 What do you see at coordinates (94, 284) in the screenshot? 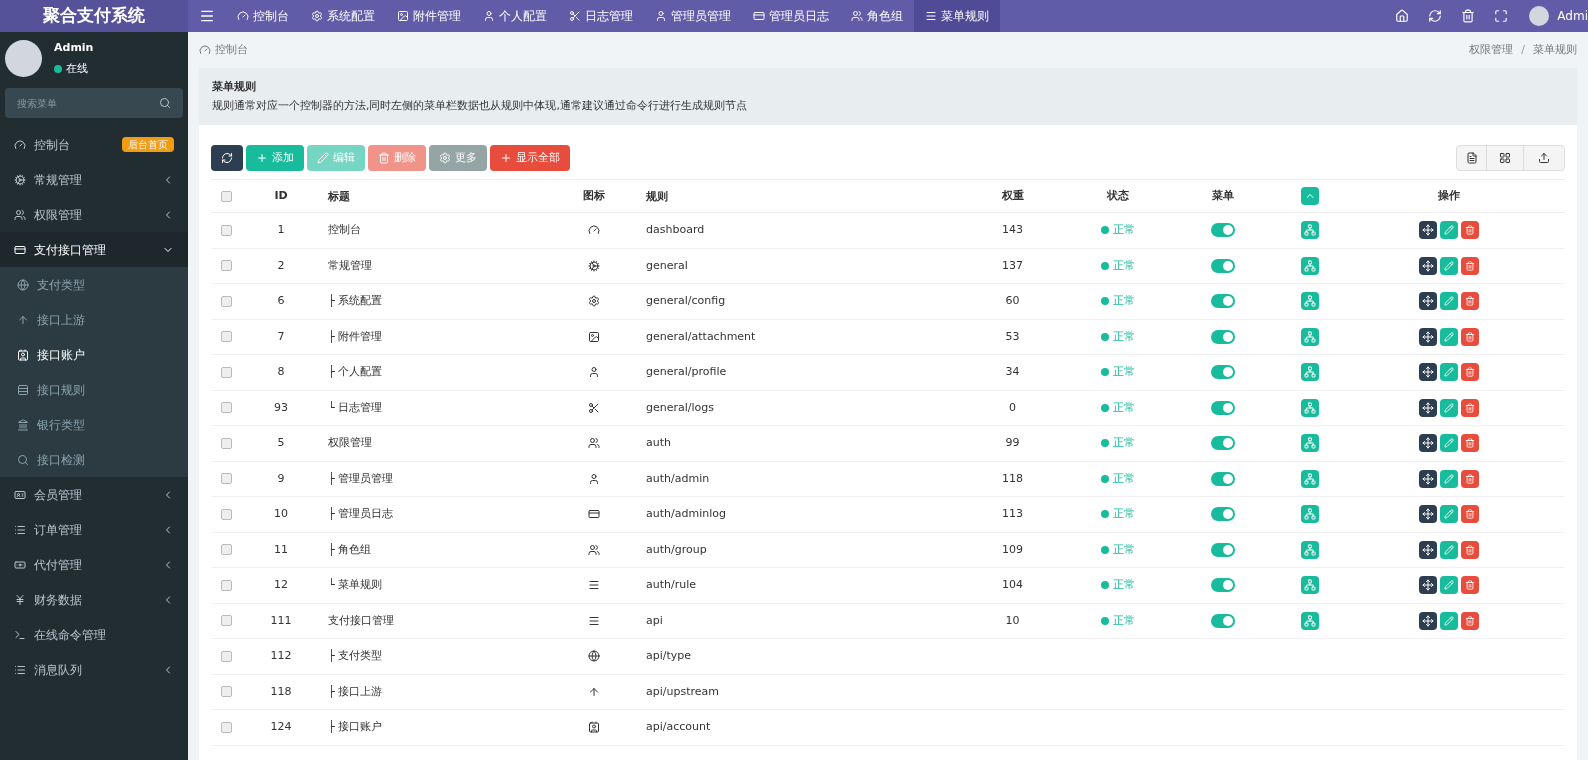
I see `sidebar-subitem: 支付类型` at bounding box center [94, 284].